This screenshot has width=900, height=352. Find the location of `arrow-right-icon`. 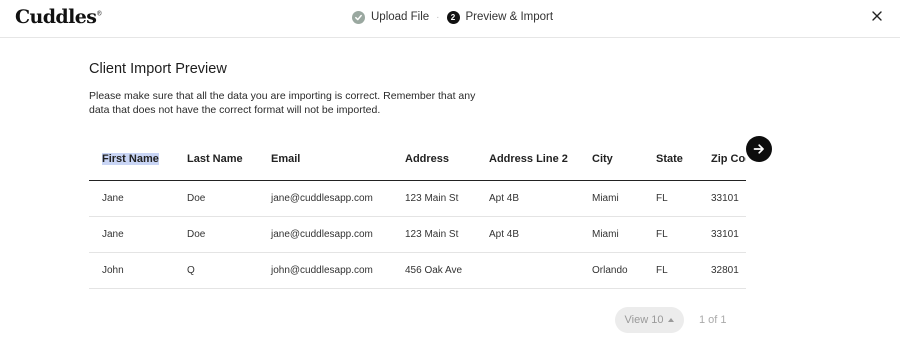

arrow-right-icon is located at coordinates (758, 149).